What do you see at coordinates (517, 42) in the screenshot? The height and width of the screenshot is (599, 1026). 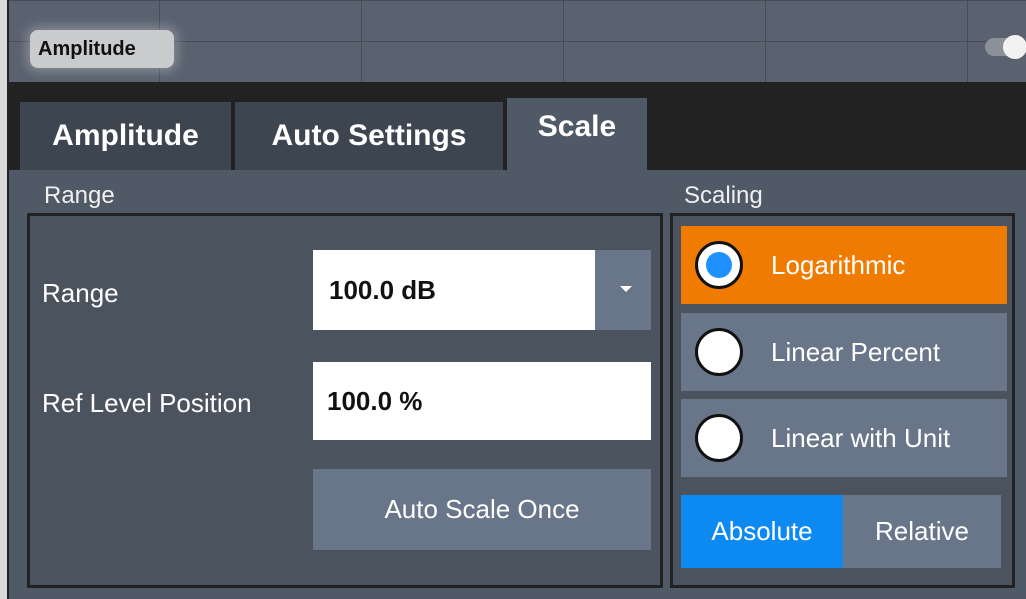 I see `title-bar: Amplitude` at bounding box center [517, 42].